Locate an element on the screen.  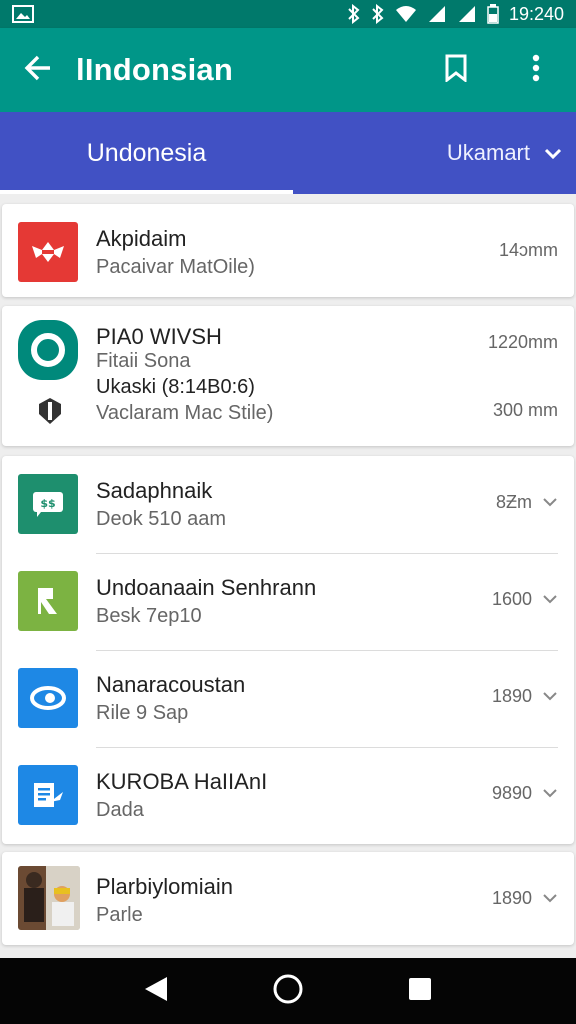
bookmark-button is located at coordinates (456, 70).